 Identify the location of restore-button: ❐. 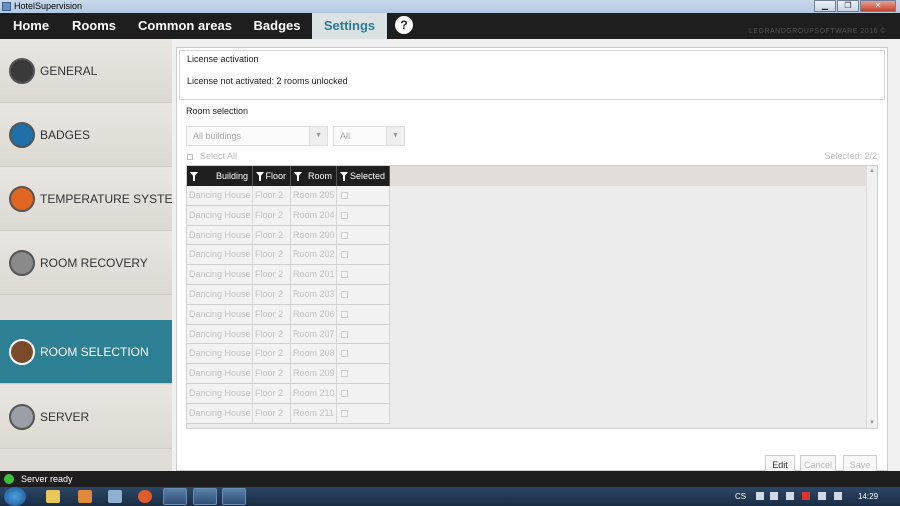
(848, 6).